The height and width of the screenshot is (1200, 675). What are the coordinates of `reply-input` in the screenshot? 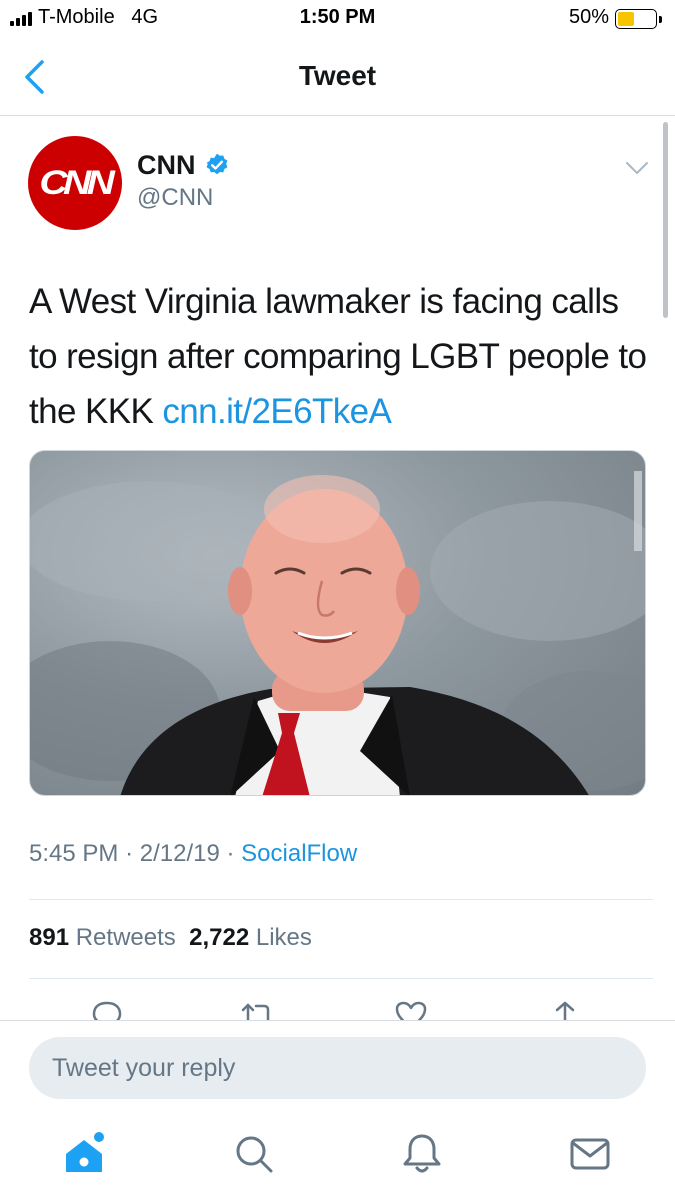 It's located at (337, 1068).